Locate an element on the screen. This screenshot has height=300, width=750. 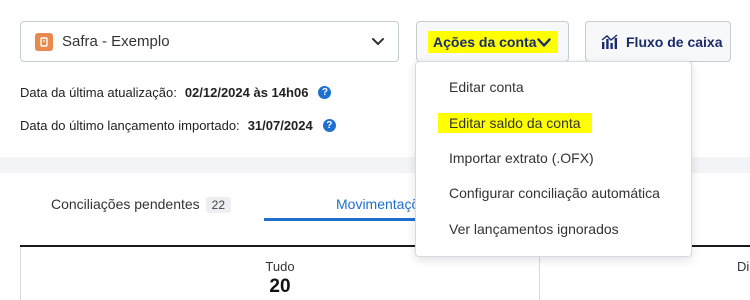
pending-count-badge: 22 is located at coordinates (218, 205).